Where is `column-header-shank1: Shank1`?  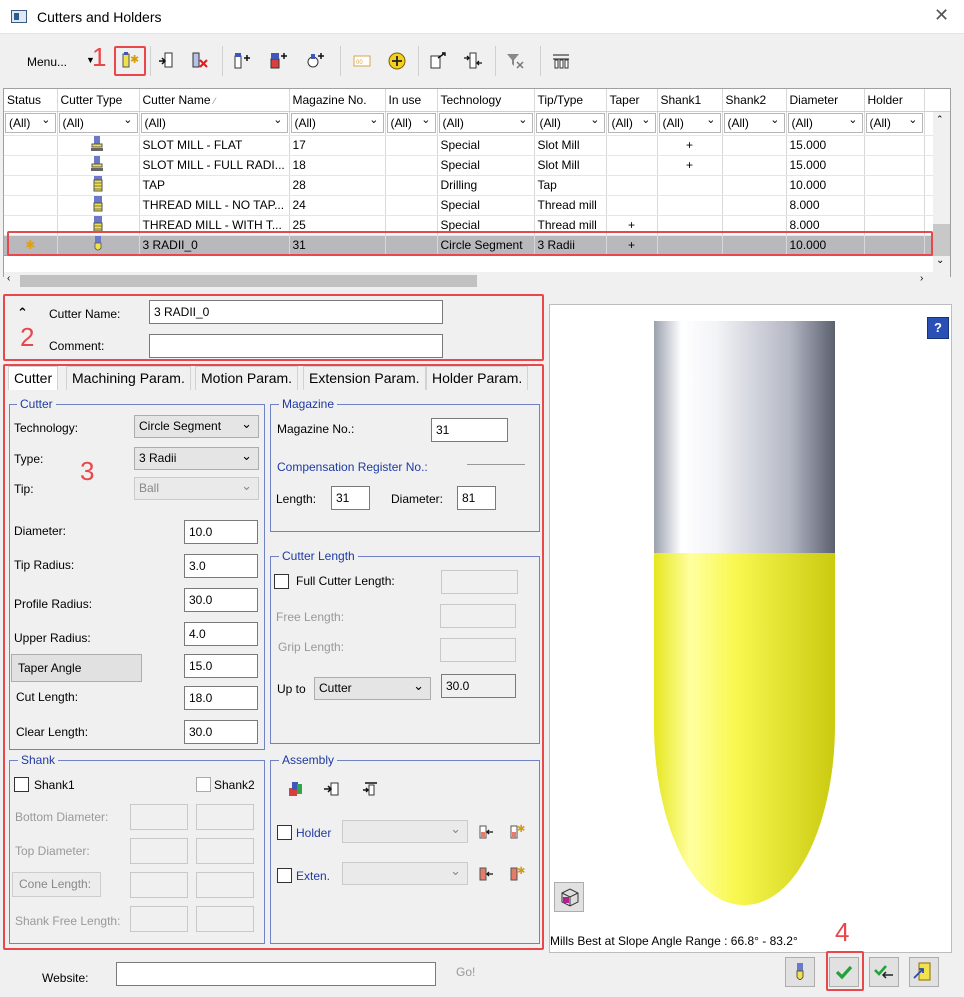
column-header-shank1: Shank1 is located at coordinates (690, 100).